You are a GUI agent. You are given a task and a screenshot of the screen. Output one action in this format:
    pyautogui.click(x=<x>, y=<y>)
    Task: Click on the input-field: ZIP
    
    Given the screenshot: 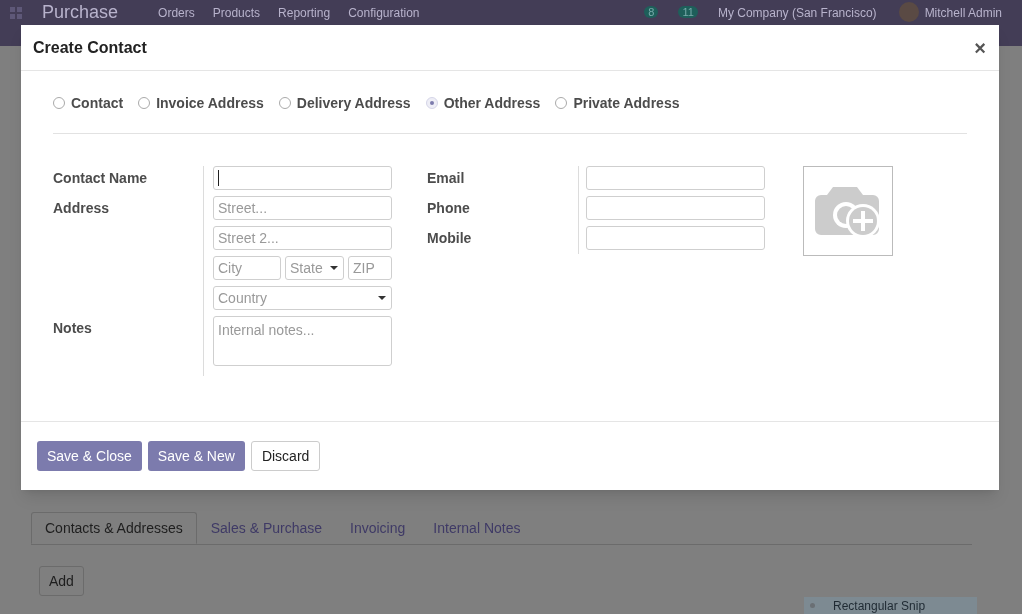 What is the action you would take?
    pyautogui.click(x=370, y=268)
    